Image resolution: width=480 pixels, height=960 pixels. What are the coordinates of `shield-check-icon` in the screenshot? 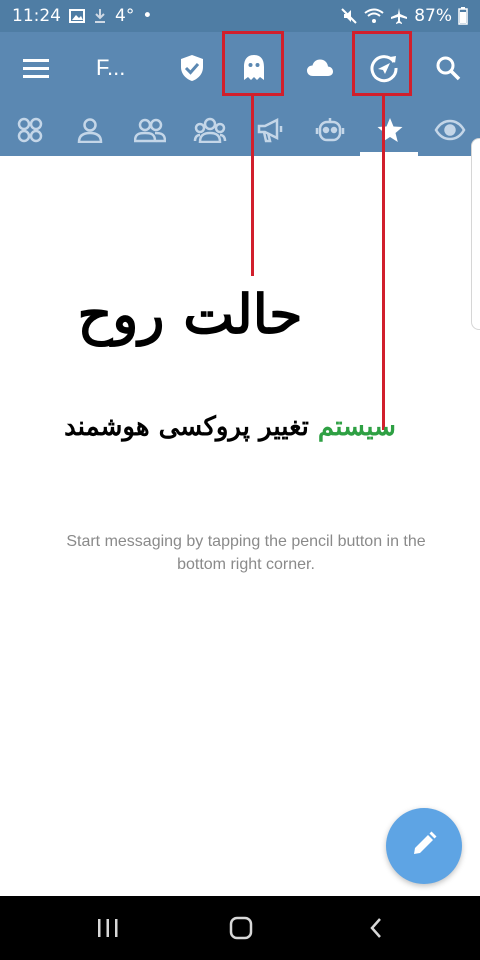 It's located at (192, 68).